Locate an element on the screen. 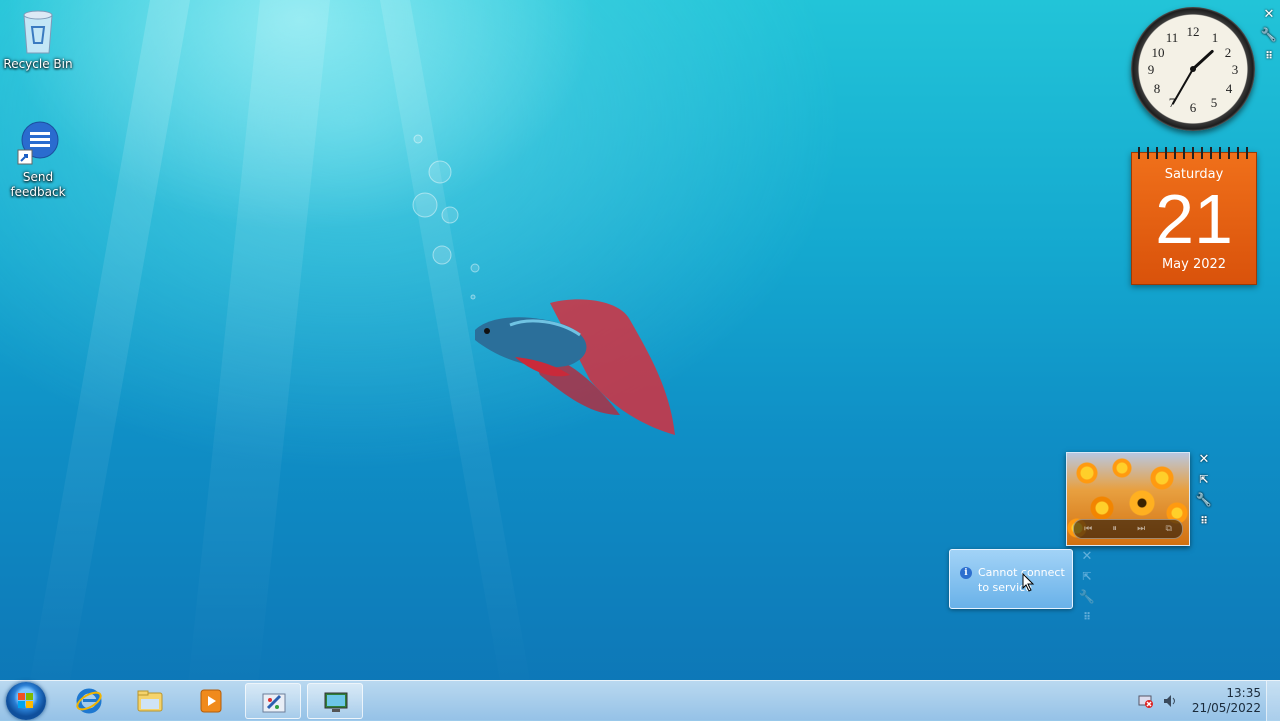  clock-number: 6 is located at coordinates (1193, 107).